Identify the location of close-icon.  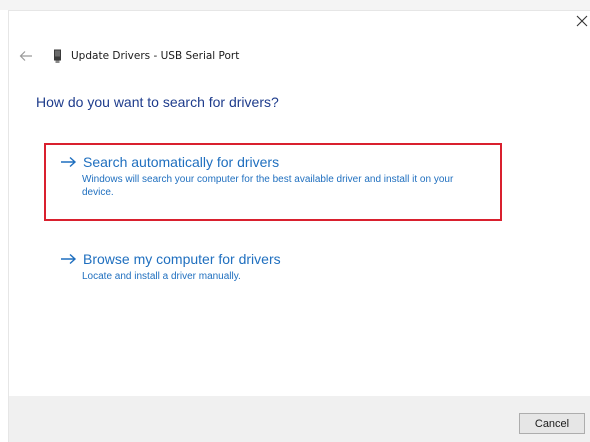
(582, 21).